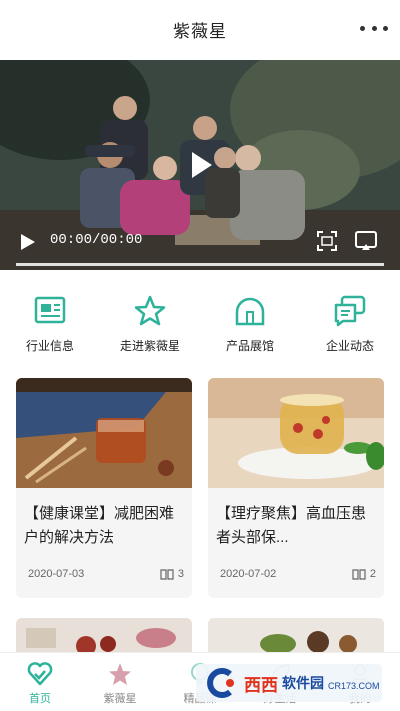 This screenshot has height=711, width=400. What do you see at coordinates (250, 311) in the screenshot?
I see `dome-icon` at bounding box center [250, 311].